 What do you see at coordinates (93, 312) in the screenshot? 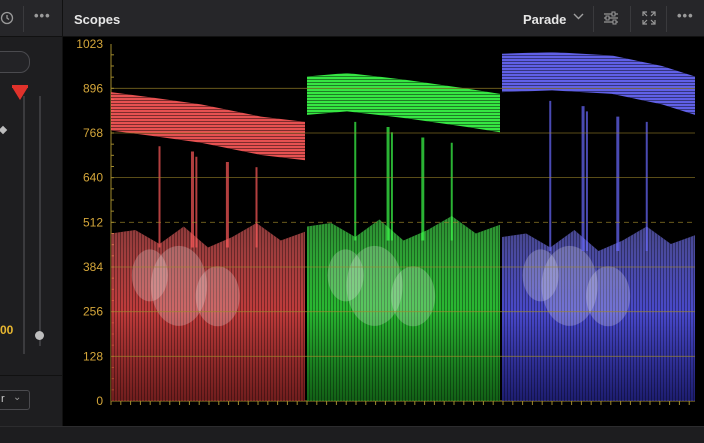
I see `y-tick-label: 256` at bounding box center [93, 312].